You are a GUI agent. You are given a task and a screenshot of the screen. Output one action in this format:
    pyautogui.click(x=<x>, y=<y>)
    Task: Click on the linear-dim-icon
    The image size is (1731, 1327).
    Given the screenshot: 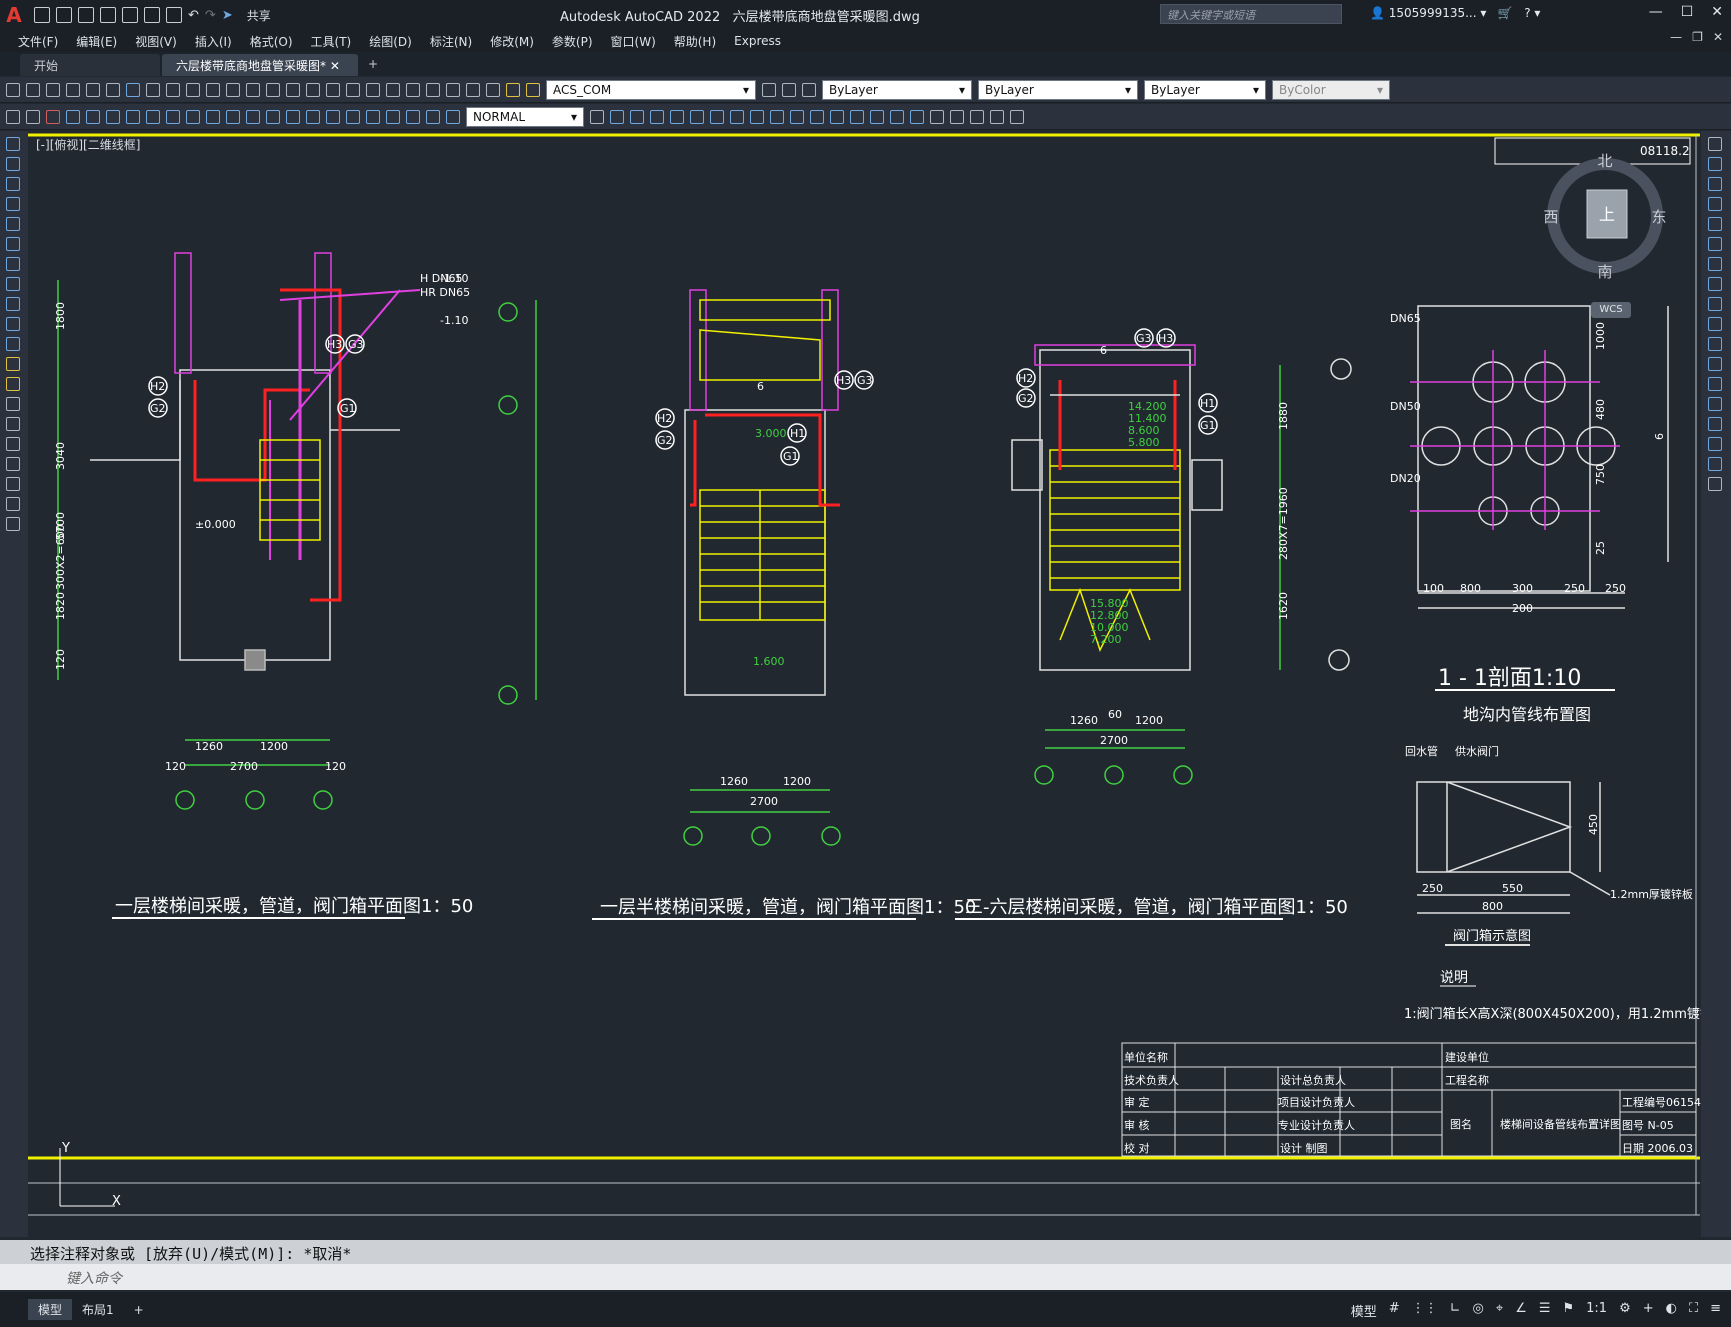 What is the action you would take?
    pyautogui.click(x=73, y=116)
    